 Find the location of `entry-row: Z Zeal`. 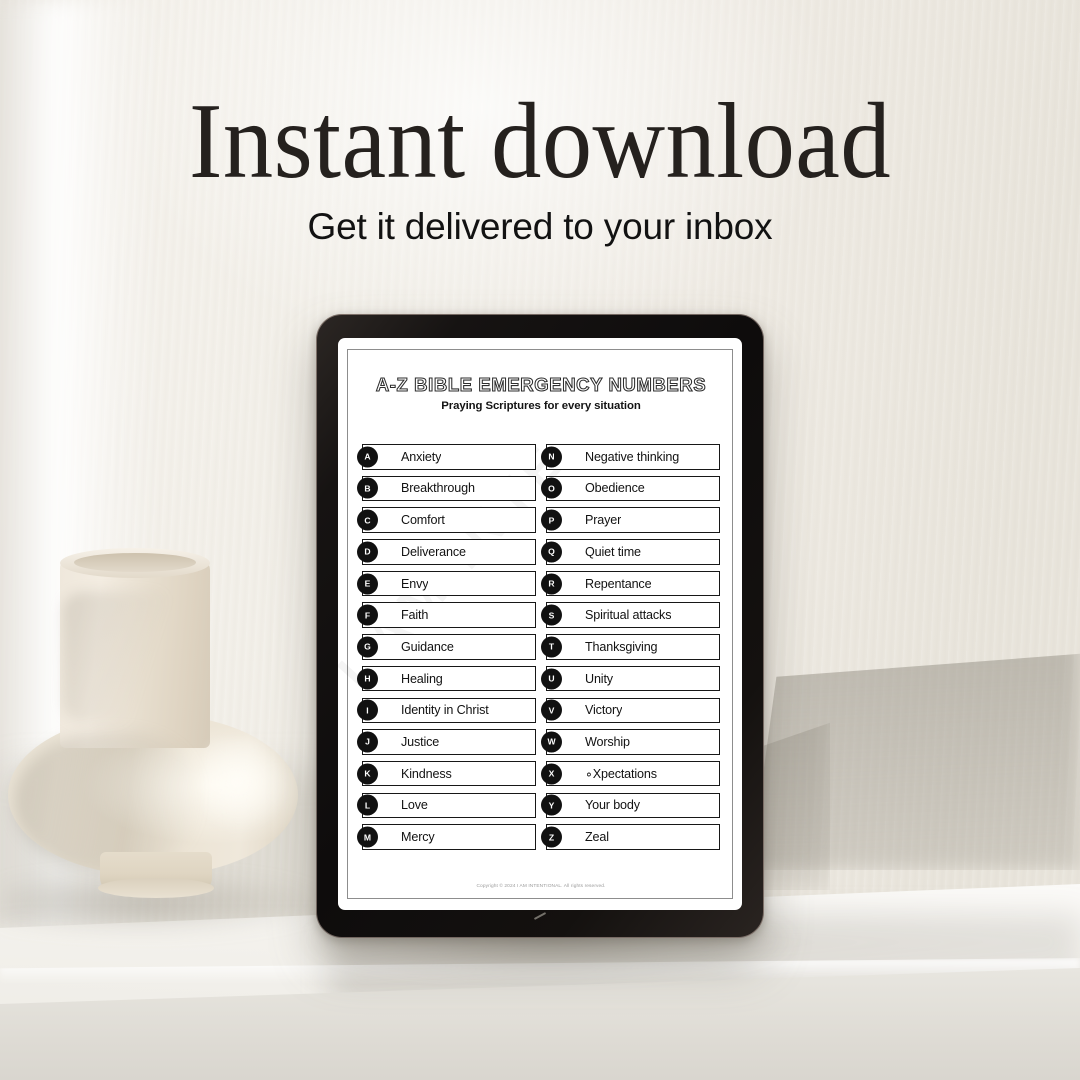

entry-row: Z Zeal is located at coordinates (630, 837).